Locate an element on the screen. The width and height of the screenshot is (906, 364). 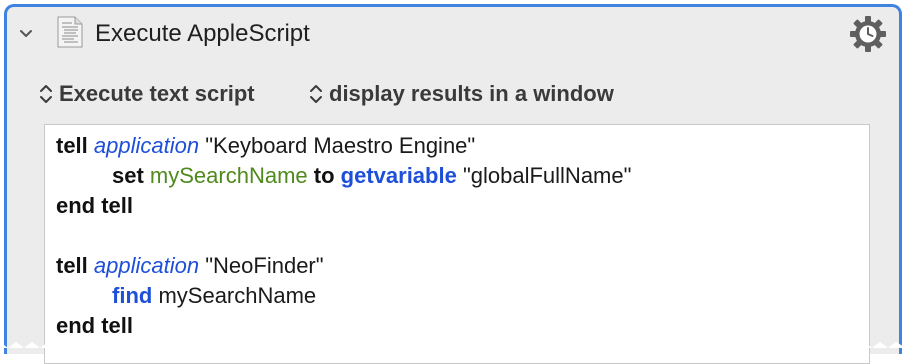
keyword-to: to is located at coordinates (324, 175).